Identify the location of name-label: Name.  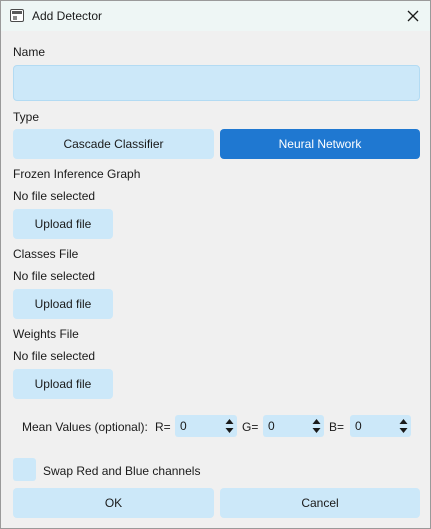
(29, 52).